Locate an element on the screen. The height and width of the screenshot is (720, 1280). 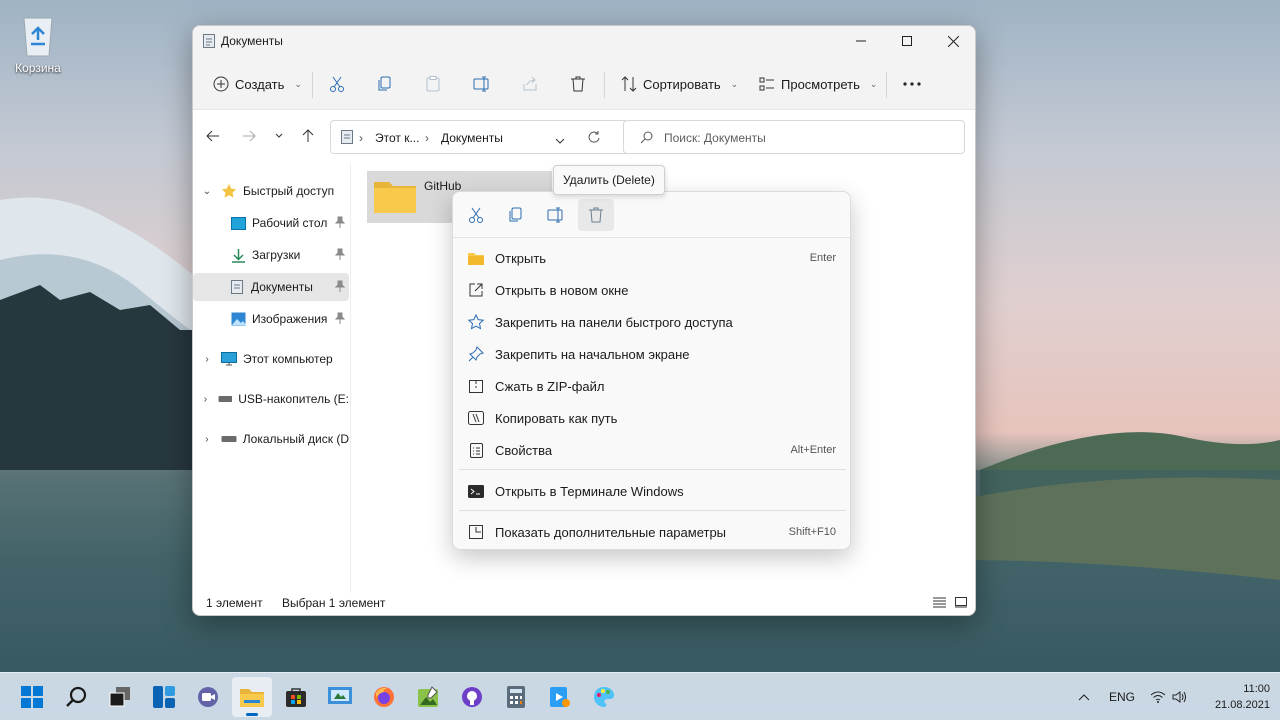
pin-icon is located at coordinates (340, 223).